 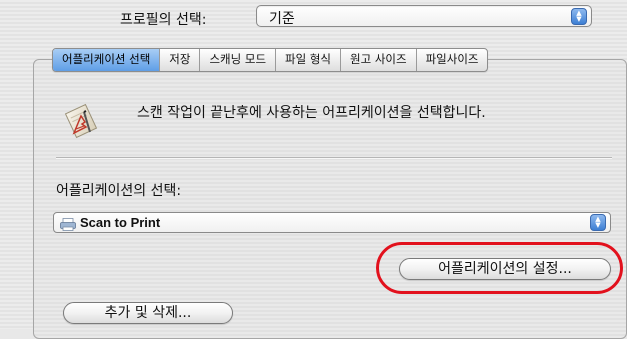 What do you see at coordinates (180, 60) in the screenshot?
I see `tab-save: 저장` at bounding box center [180, 60].